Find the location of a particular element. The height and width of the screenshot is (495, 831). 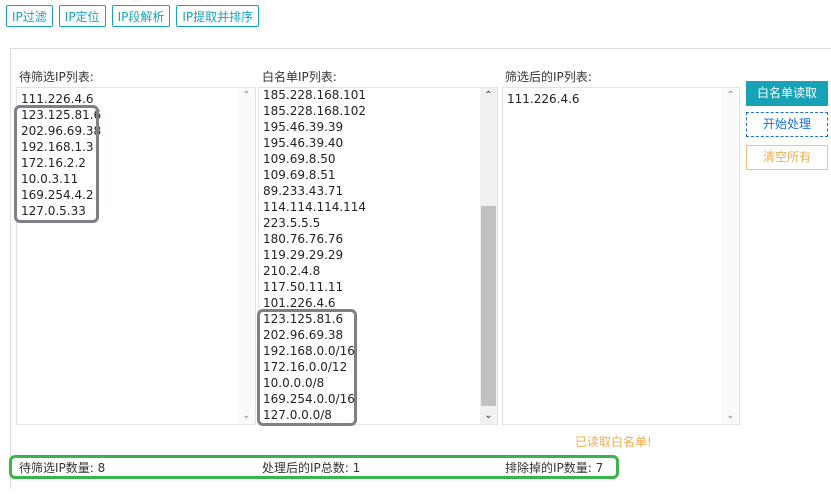

result-list-scrollbar: ⌃ ⌄ is located at coordinates (730, 256).